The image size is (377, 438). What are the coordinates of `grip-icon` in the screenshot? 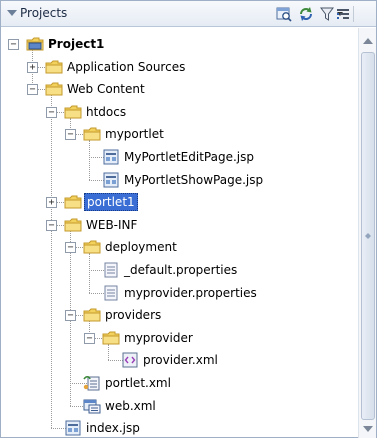 It's located at (368, 236).